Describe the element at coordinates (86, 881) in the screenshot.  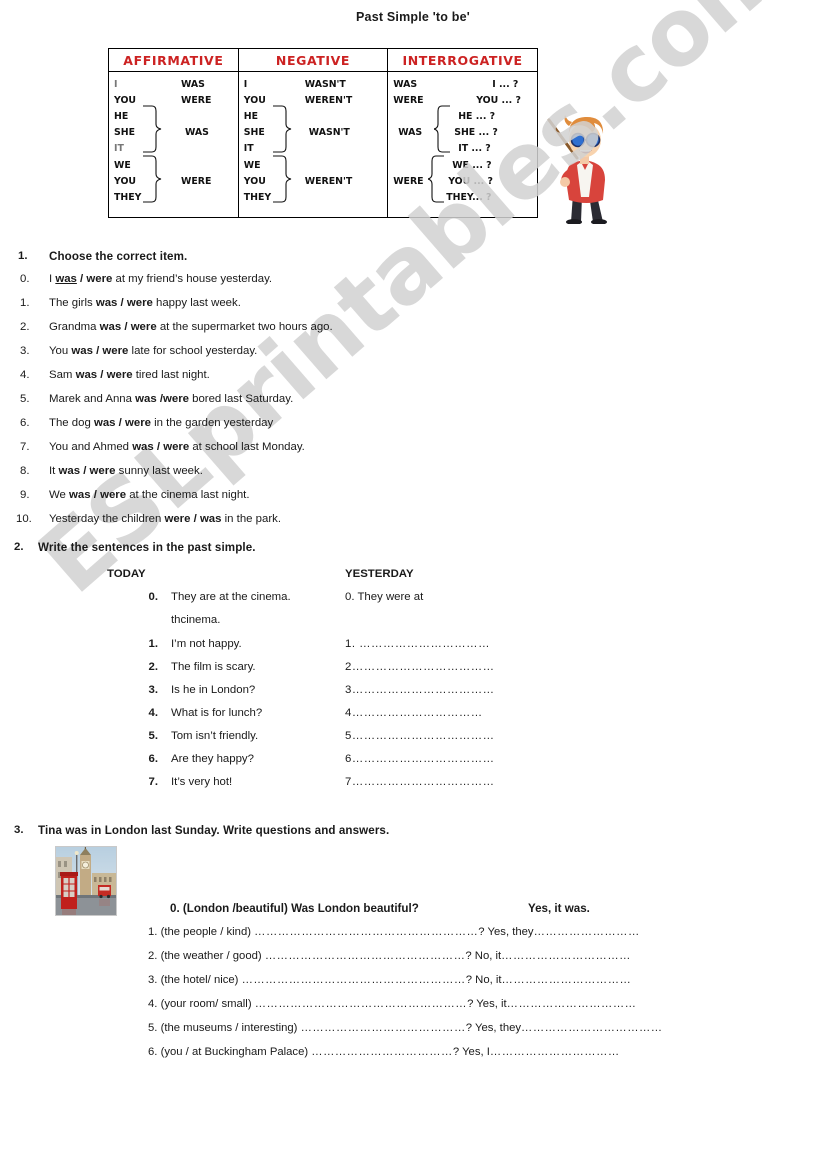
I see `london-photo` at that location.